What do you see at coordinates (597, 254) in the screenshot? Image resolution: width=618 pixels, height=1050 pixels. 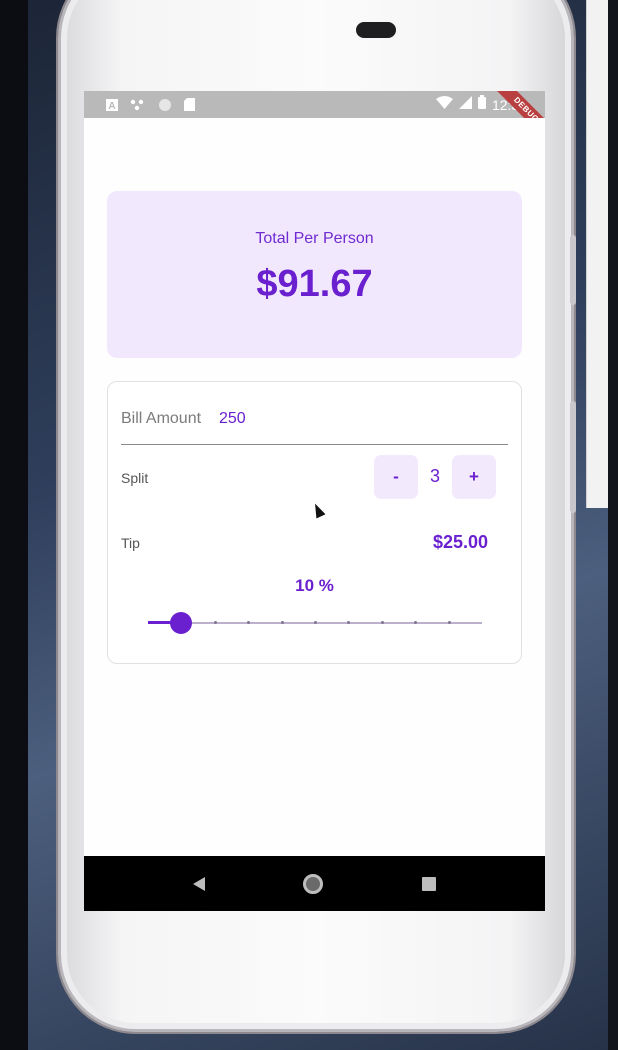 I see `desktop-window-edge` at bounding box center [597, 254].